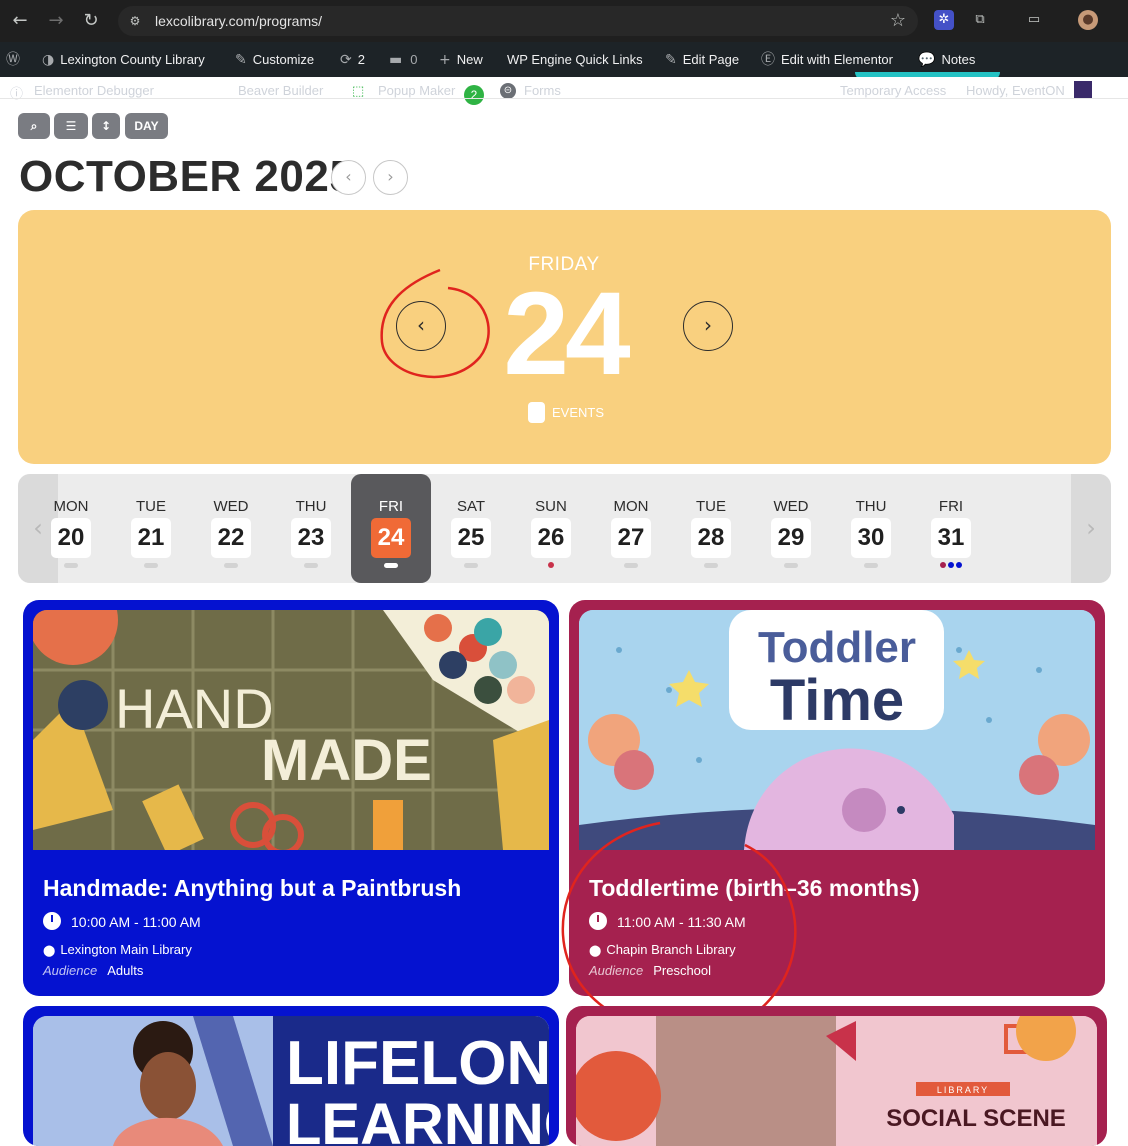  I want to click on howdy-link: Howdy, EventON, so click(1015, 90).